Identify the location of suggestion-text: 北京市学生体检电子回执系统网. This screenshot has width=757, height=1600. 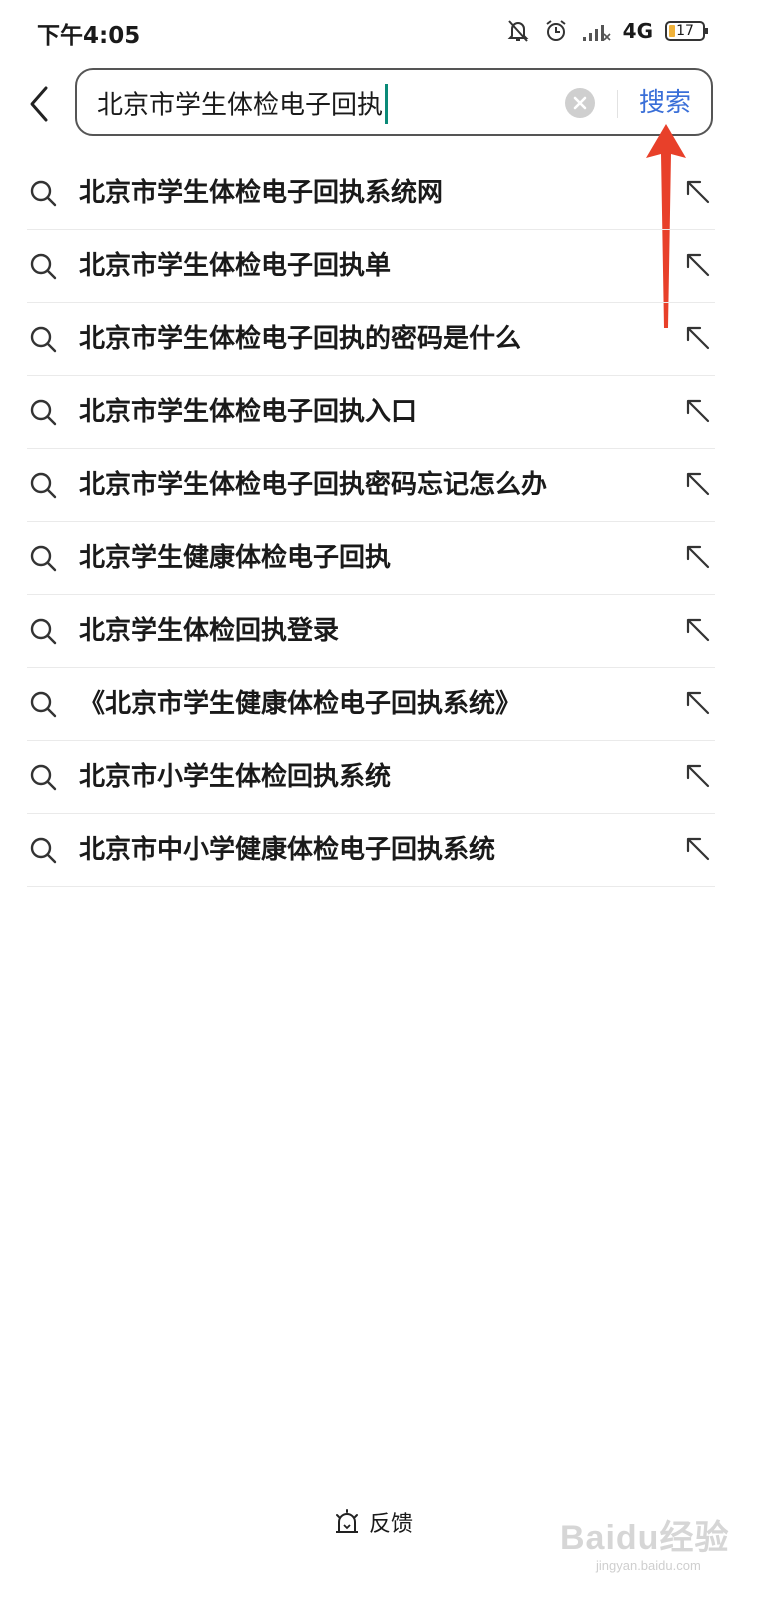
(261, 193).